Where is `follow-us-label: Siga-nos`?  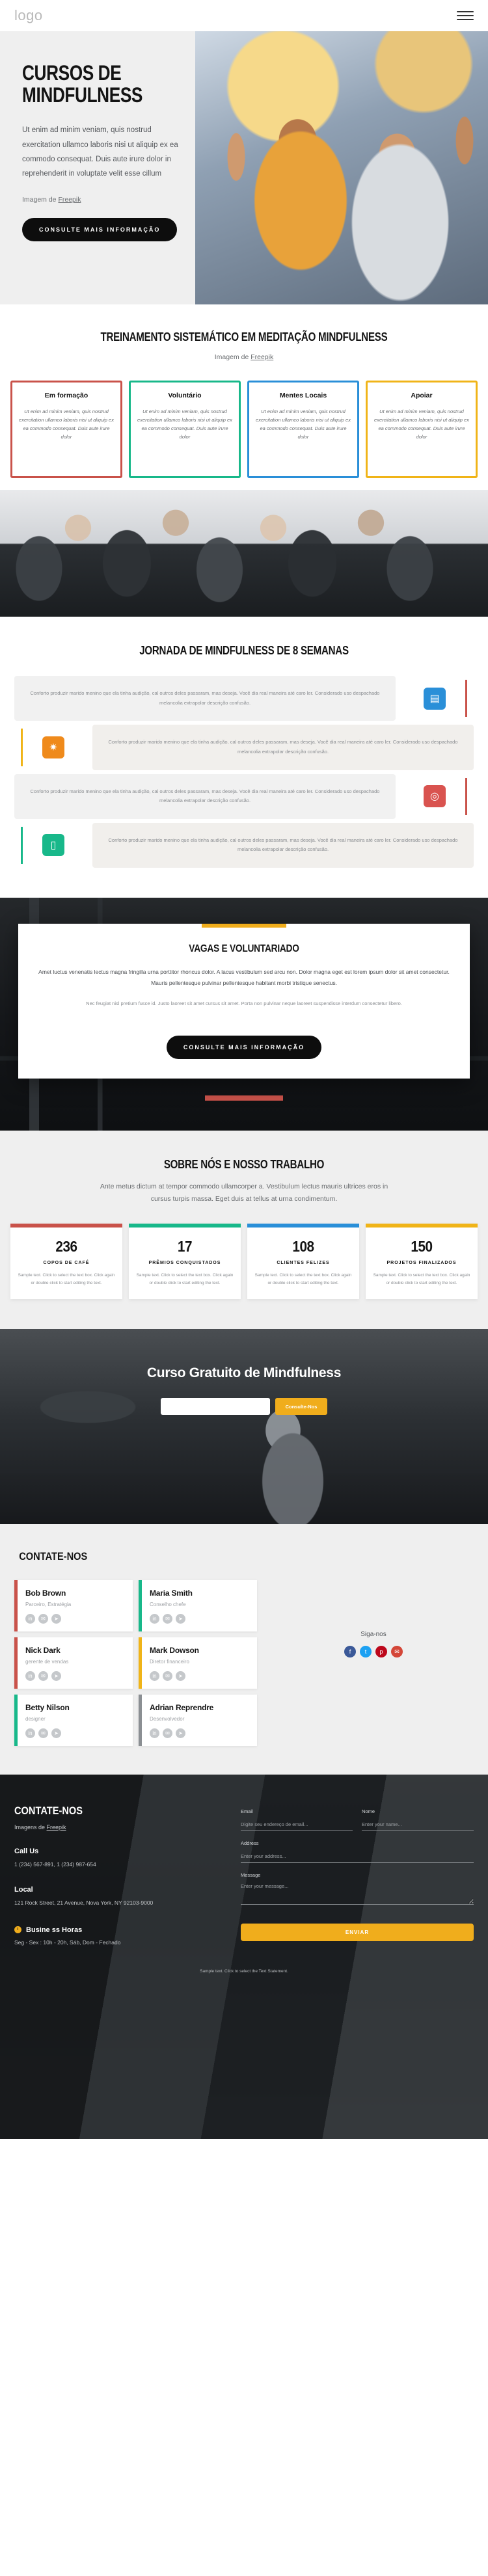 follow-us-label: Siga-nos is located at coordinates (373, 1635).